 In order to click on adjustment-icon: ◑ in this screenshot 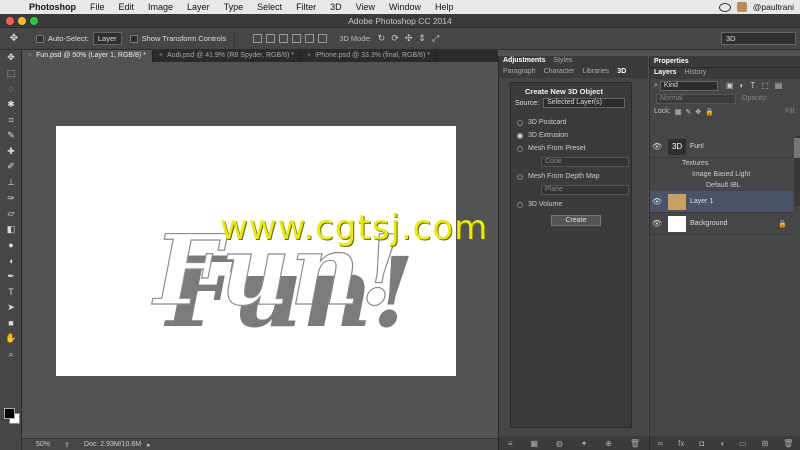, I will do `click(721, 443)`.